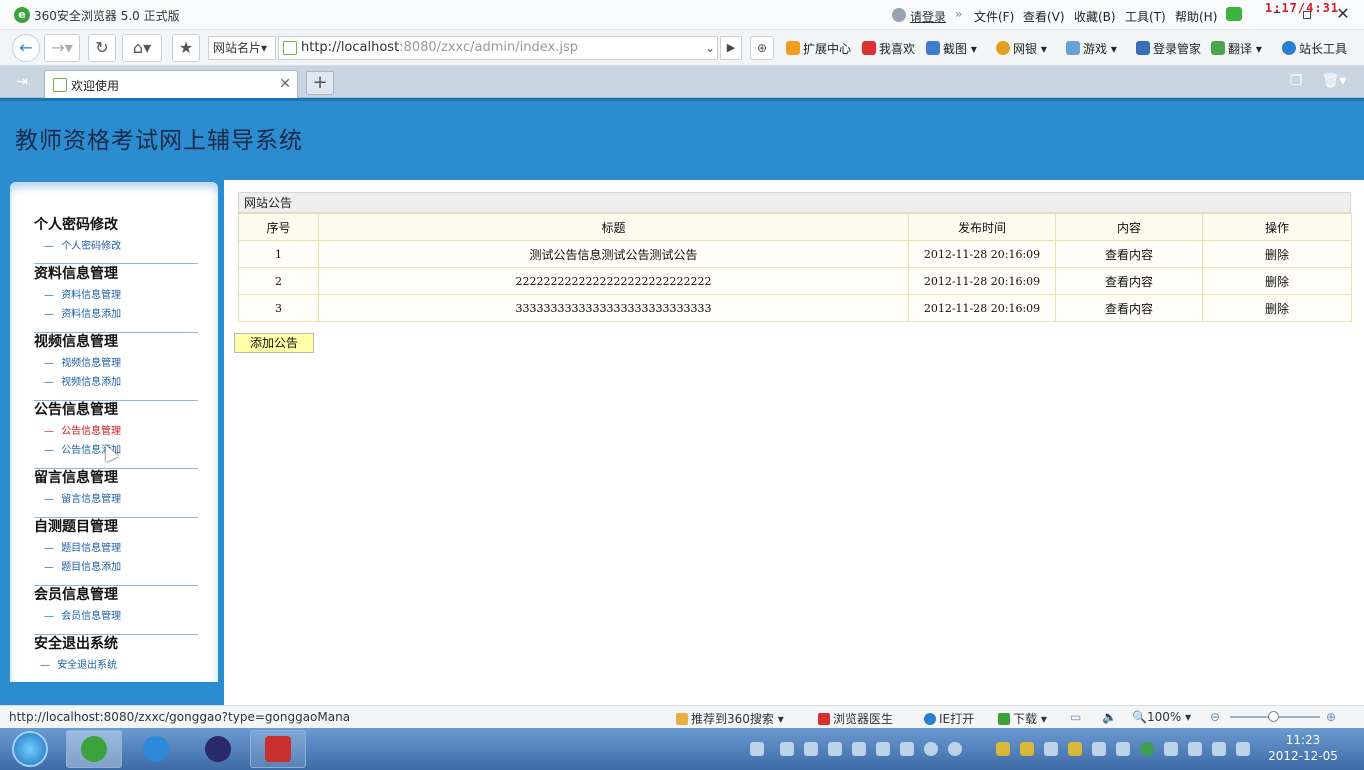 The height and width of the screenshot is (770, 1364). Describe the element at coordinates (1307, 14) in the screenshot. I see `maximize-button: ▫` at that location.